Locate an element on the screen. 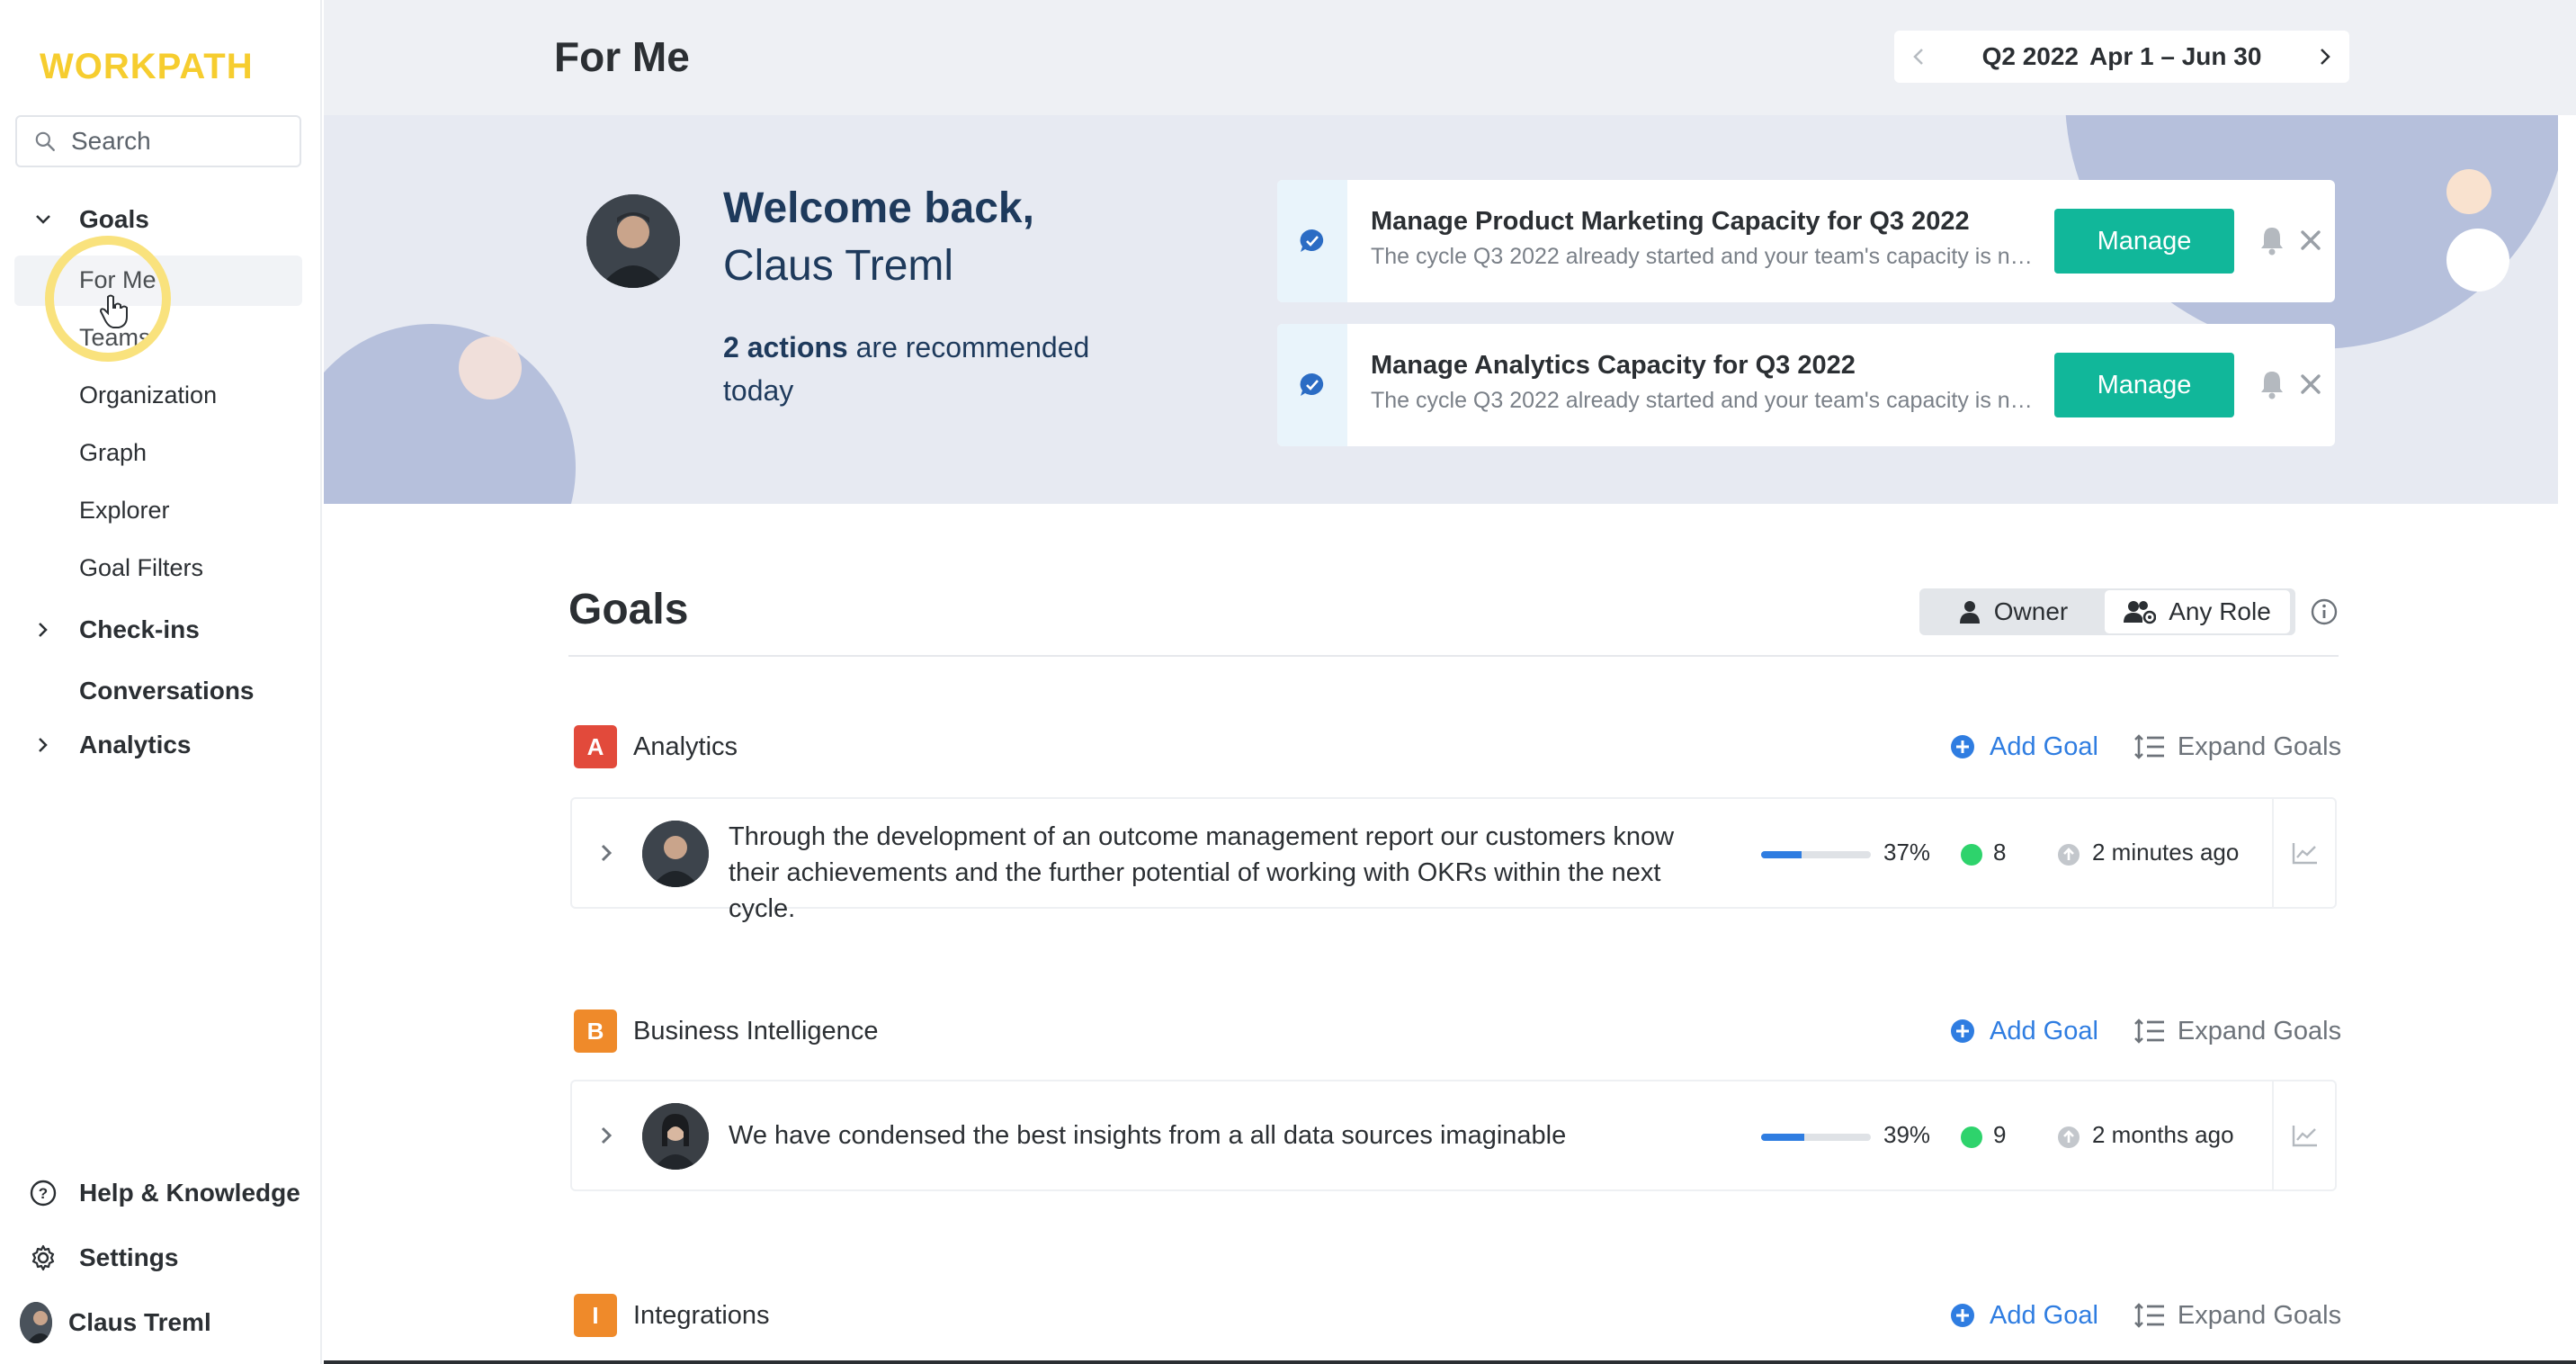 This screenshot has height=1364, width=2576. hand-cursor-icon is located at coordinates (113, 311).